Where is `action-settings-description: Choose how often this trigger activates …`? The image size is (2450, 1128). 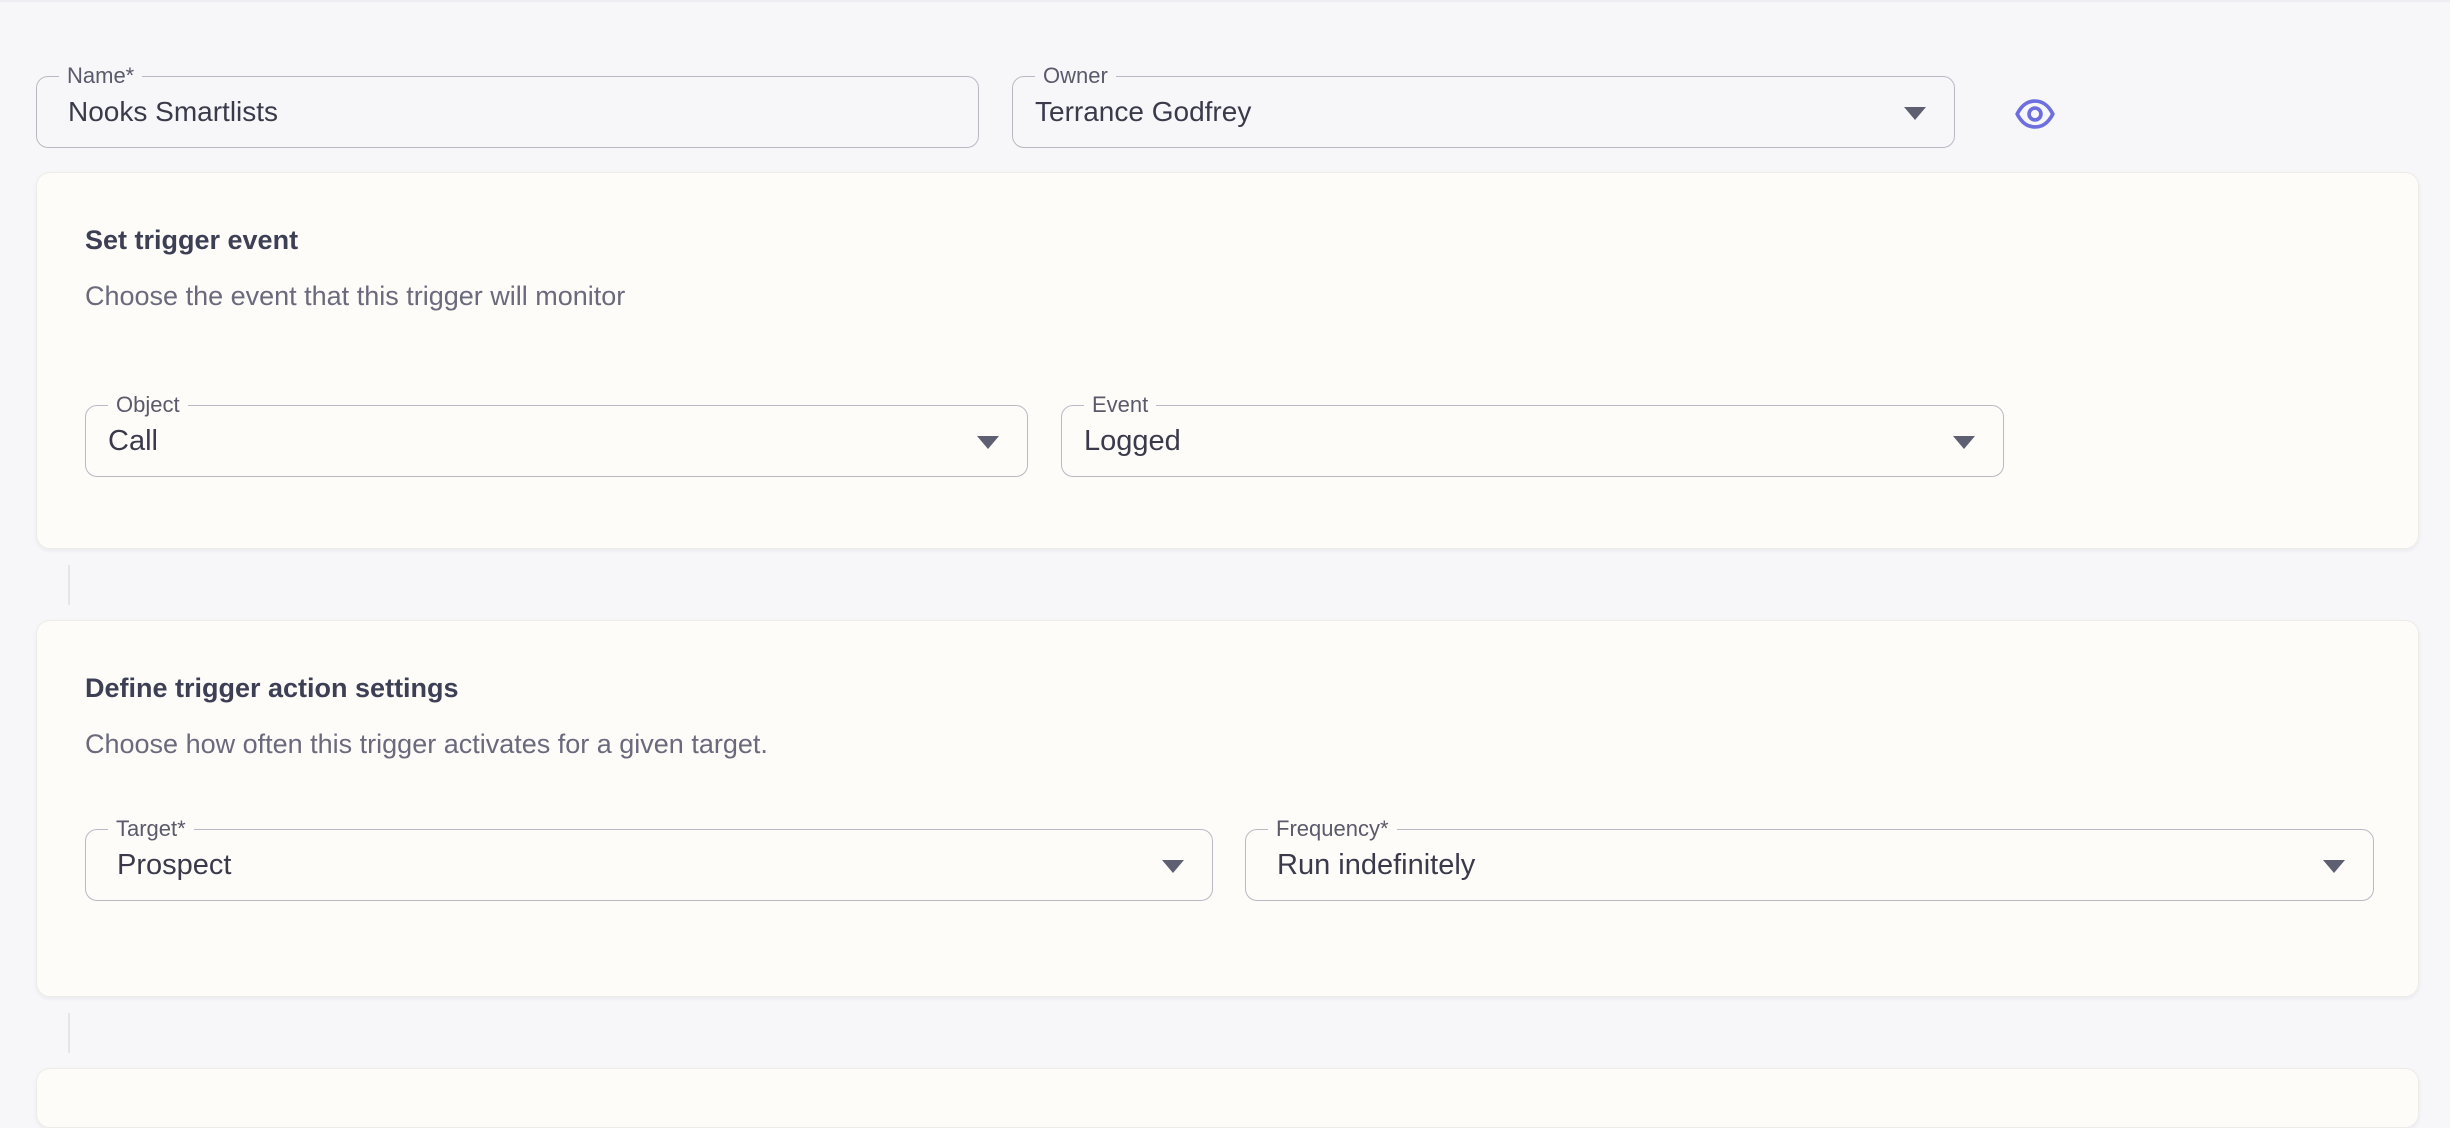 action-settings-description: Choose how often this trigger activates … is located at coordinates (426, 744).